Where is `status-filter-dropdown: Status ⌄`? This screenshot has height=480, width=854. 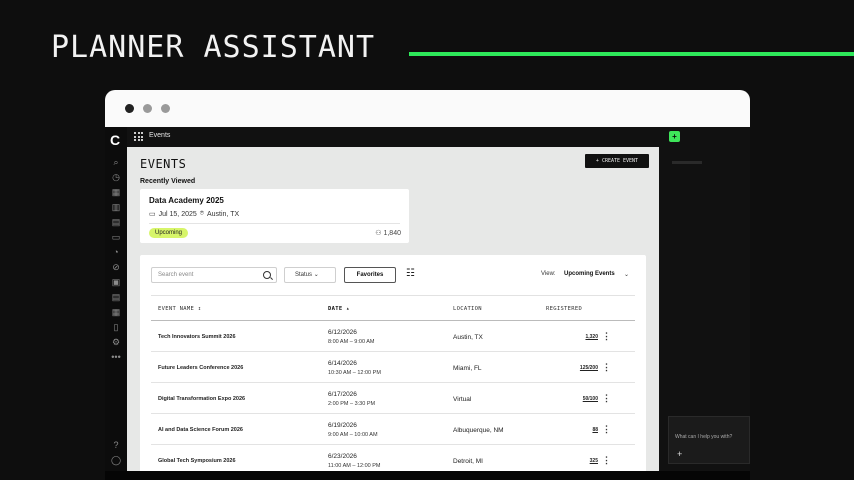
status-filter-dropdown: Status ⌄ is located at coordinates (310, 275).